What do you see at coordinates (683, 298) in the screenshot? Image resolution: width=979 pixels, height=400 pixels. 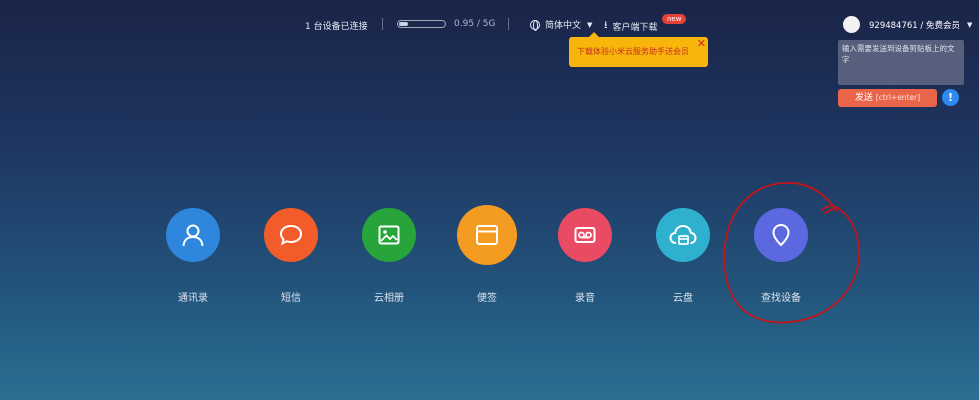 I see `app-label: 云盘` at bounding box center [683, 298].